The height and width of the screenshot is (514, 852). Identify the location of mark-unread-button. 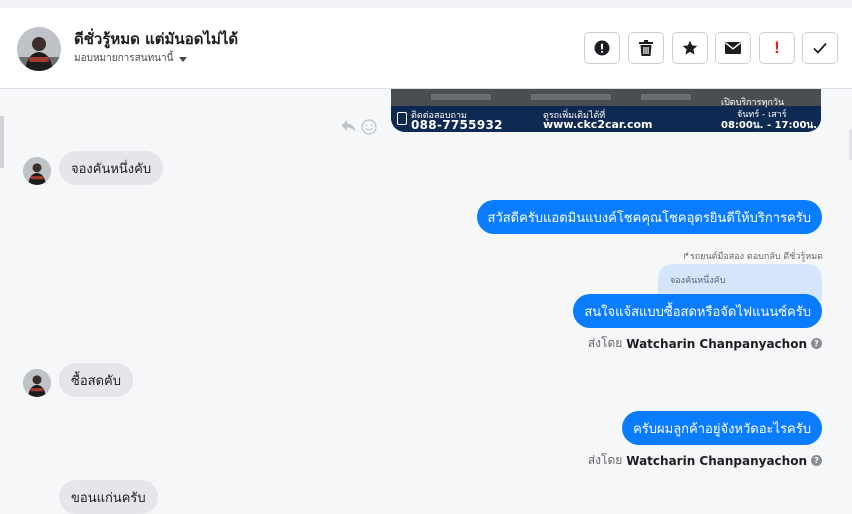
(733, 48).